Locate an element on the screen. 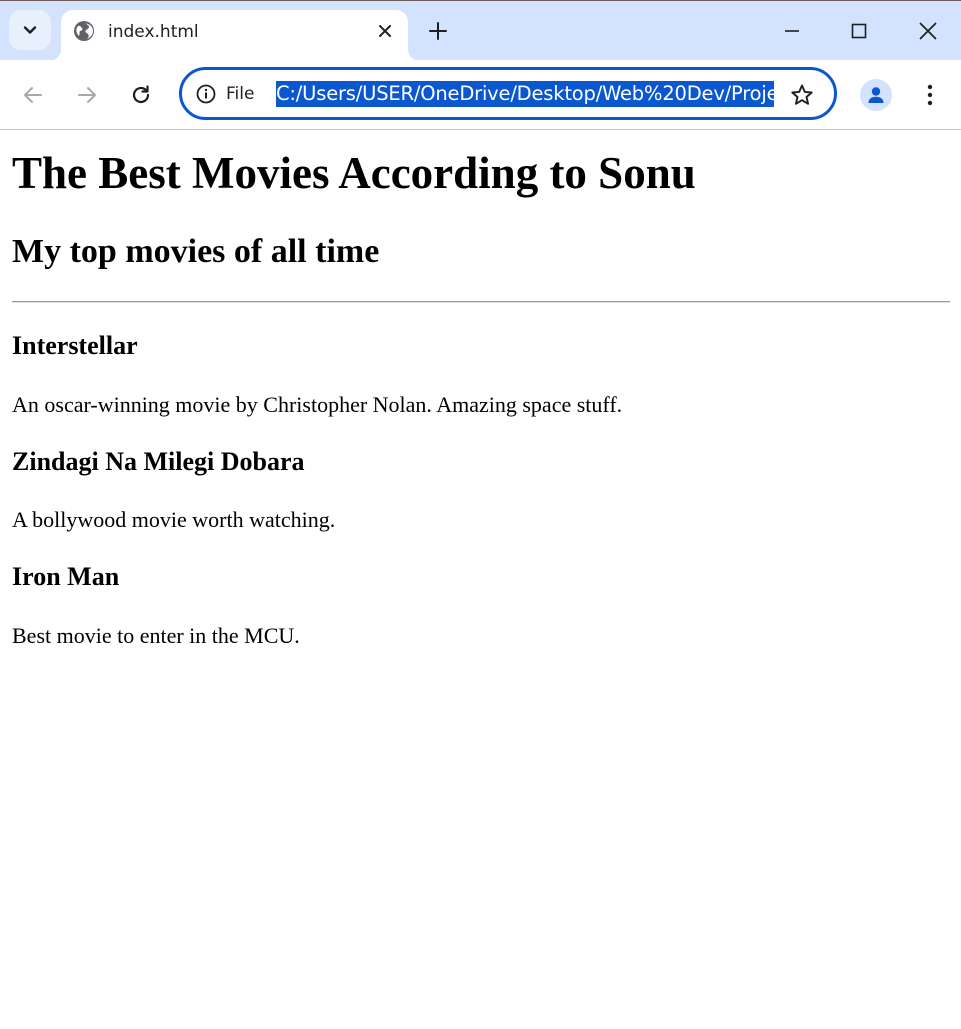 Image resolution: width=961 pixels, height=1029 pixels. minimize-button is located at coordinates (792, 31).